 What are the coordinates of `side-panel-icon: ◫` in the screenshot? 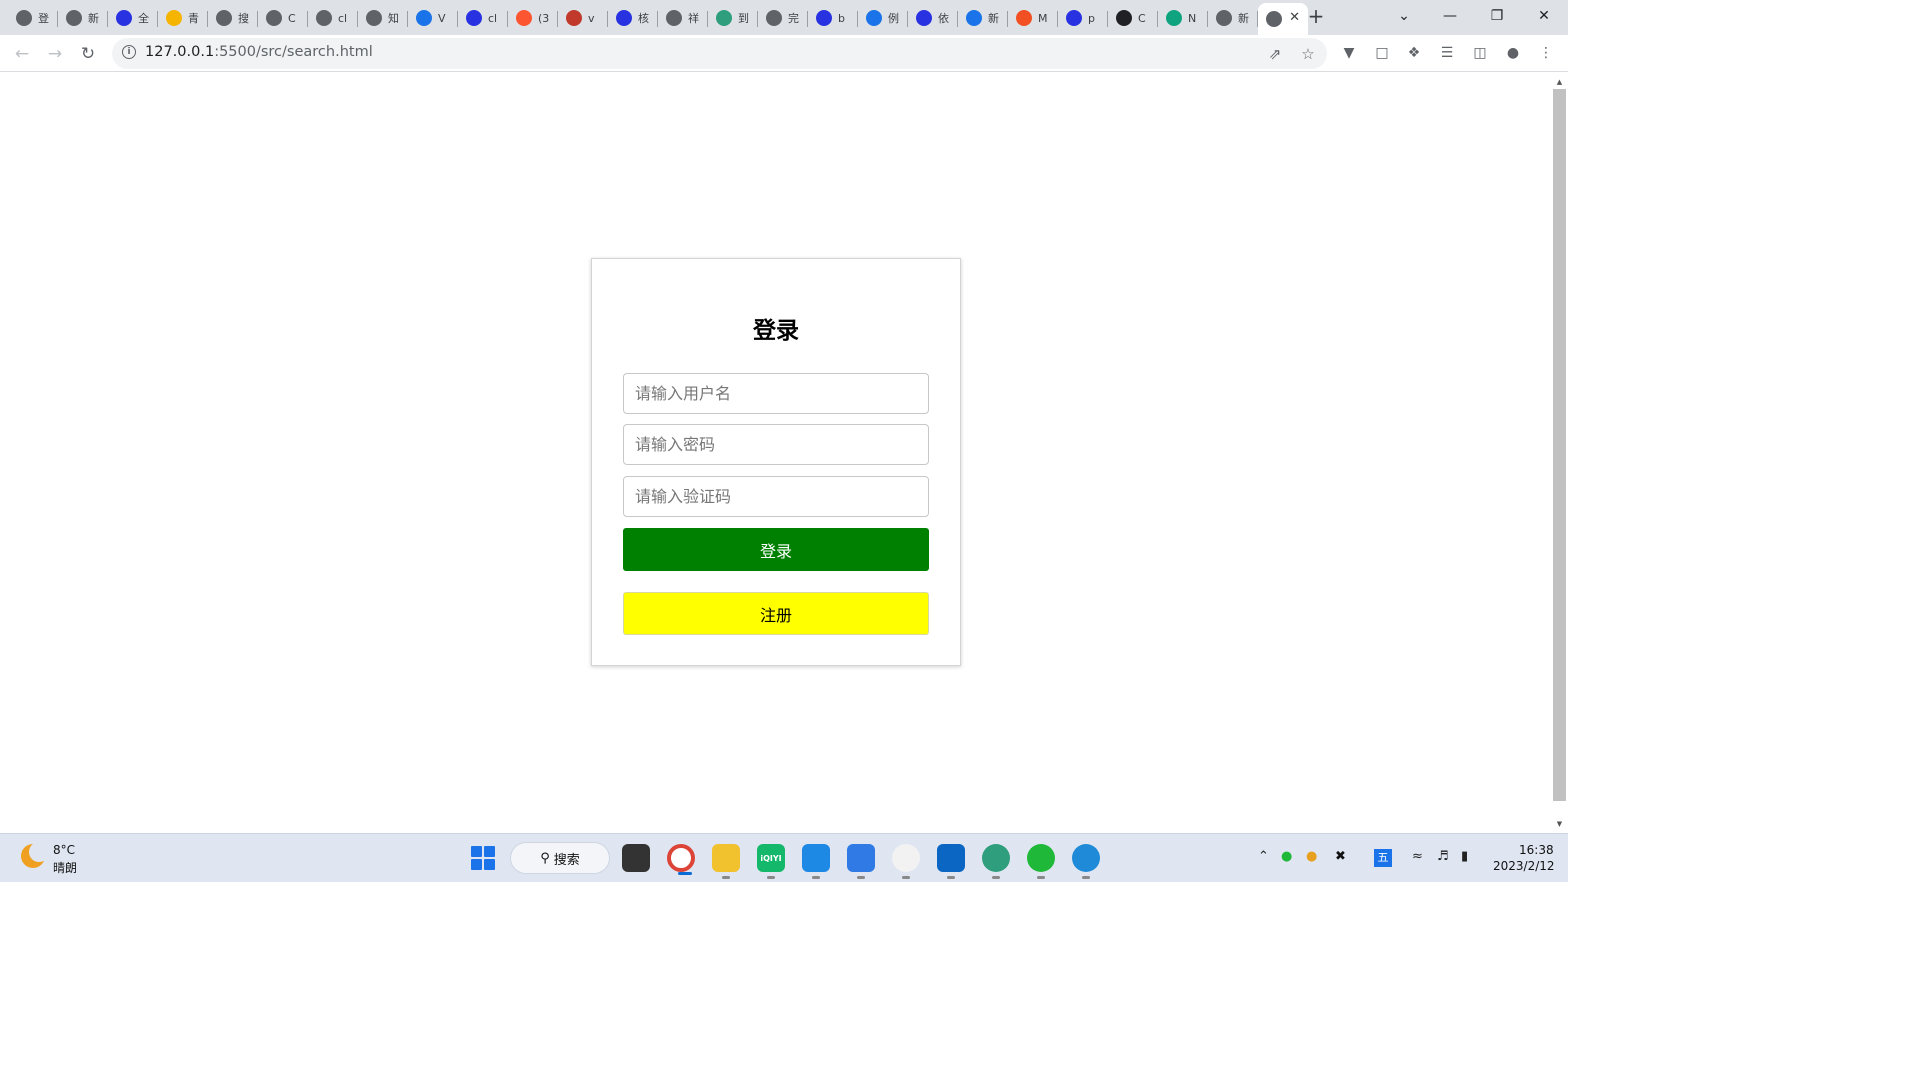 It's located at (1480, 53).